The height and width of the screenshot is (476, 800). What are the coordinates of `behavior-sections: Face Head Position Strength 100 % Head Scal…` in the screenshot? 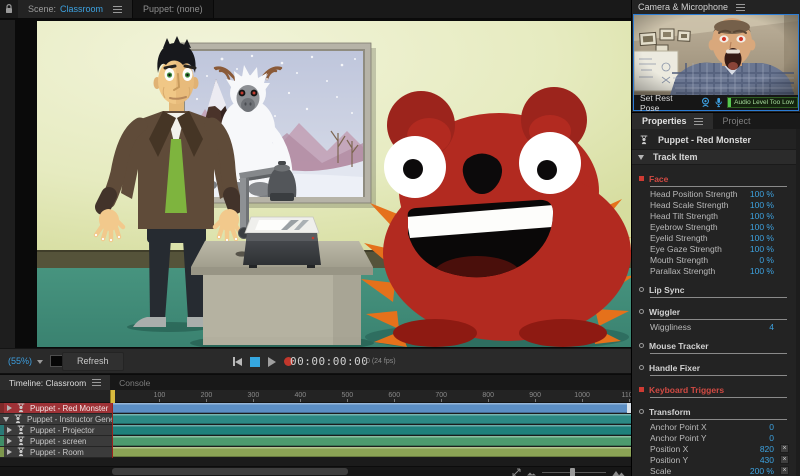 It's located at (716, 324).